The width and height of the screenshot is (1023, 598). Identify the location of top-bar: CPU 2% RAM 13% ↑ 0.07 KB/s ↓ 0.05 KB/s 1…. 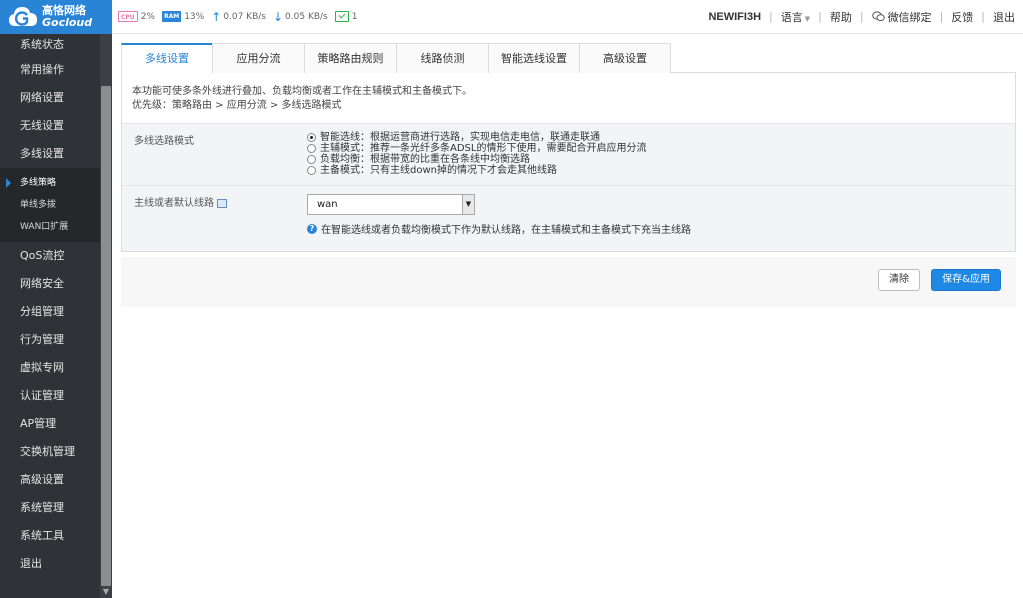
(567, 17).